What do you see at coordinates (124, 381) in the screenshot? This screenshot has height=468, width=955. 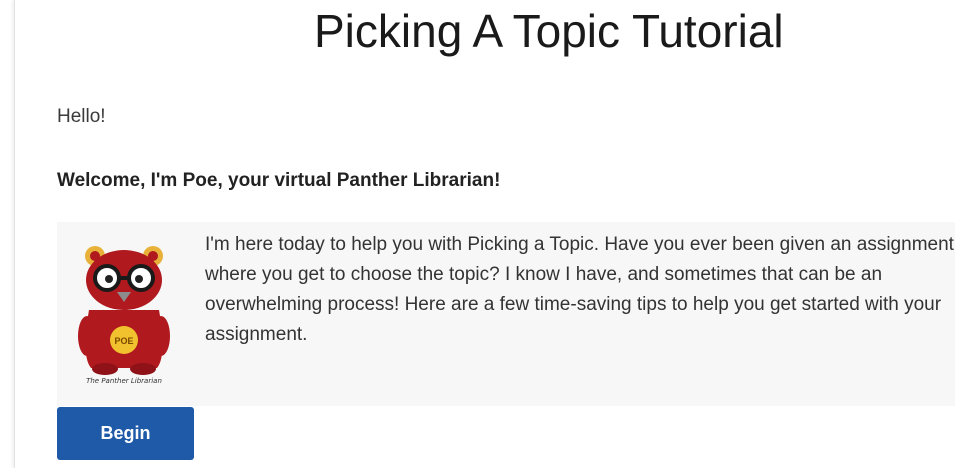 I see `mascot-caption: The Panther Librarian` at bounding box center [124, 381].